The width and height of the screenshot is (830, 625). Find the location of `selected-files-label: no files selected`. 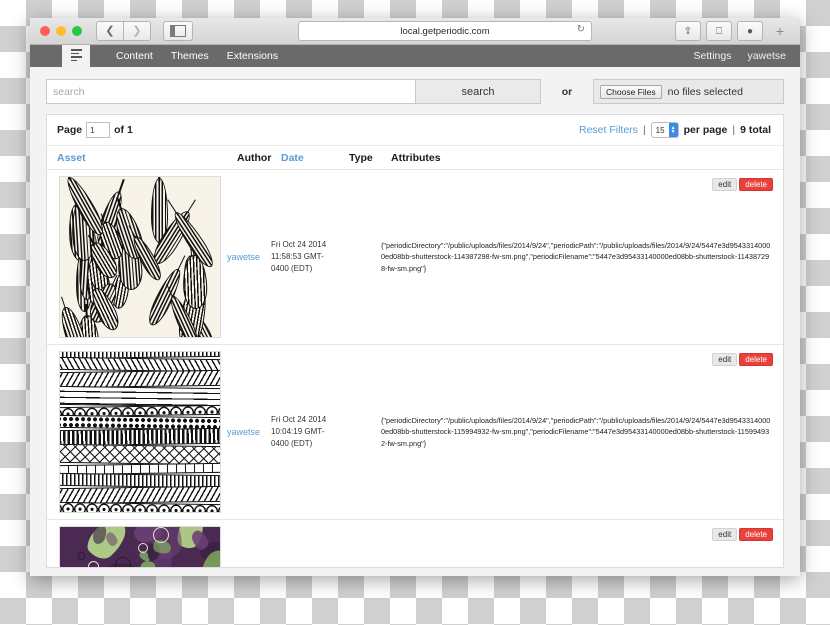

selected-files-label: no files selected is located at coordinates (705, 91).